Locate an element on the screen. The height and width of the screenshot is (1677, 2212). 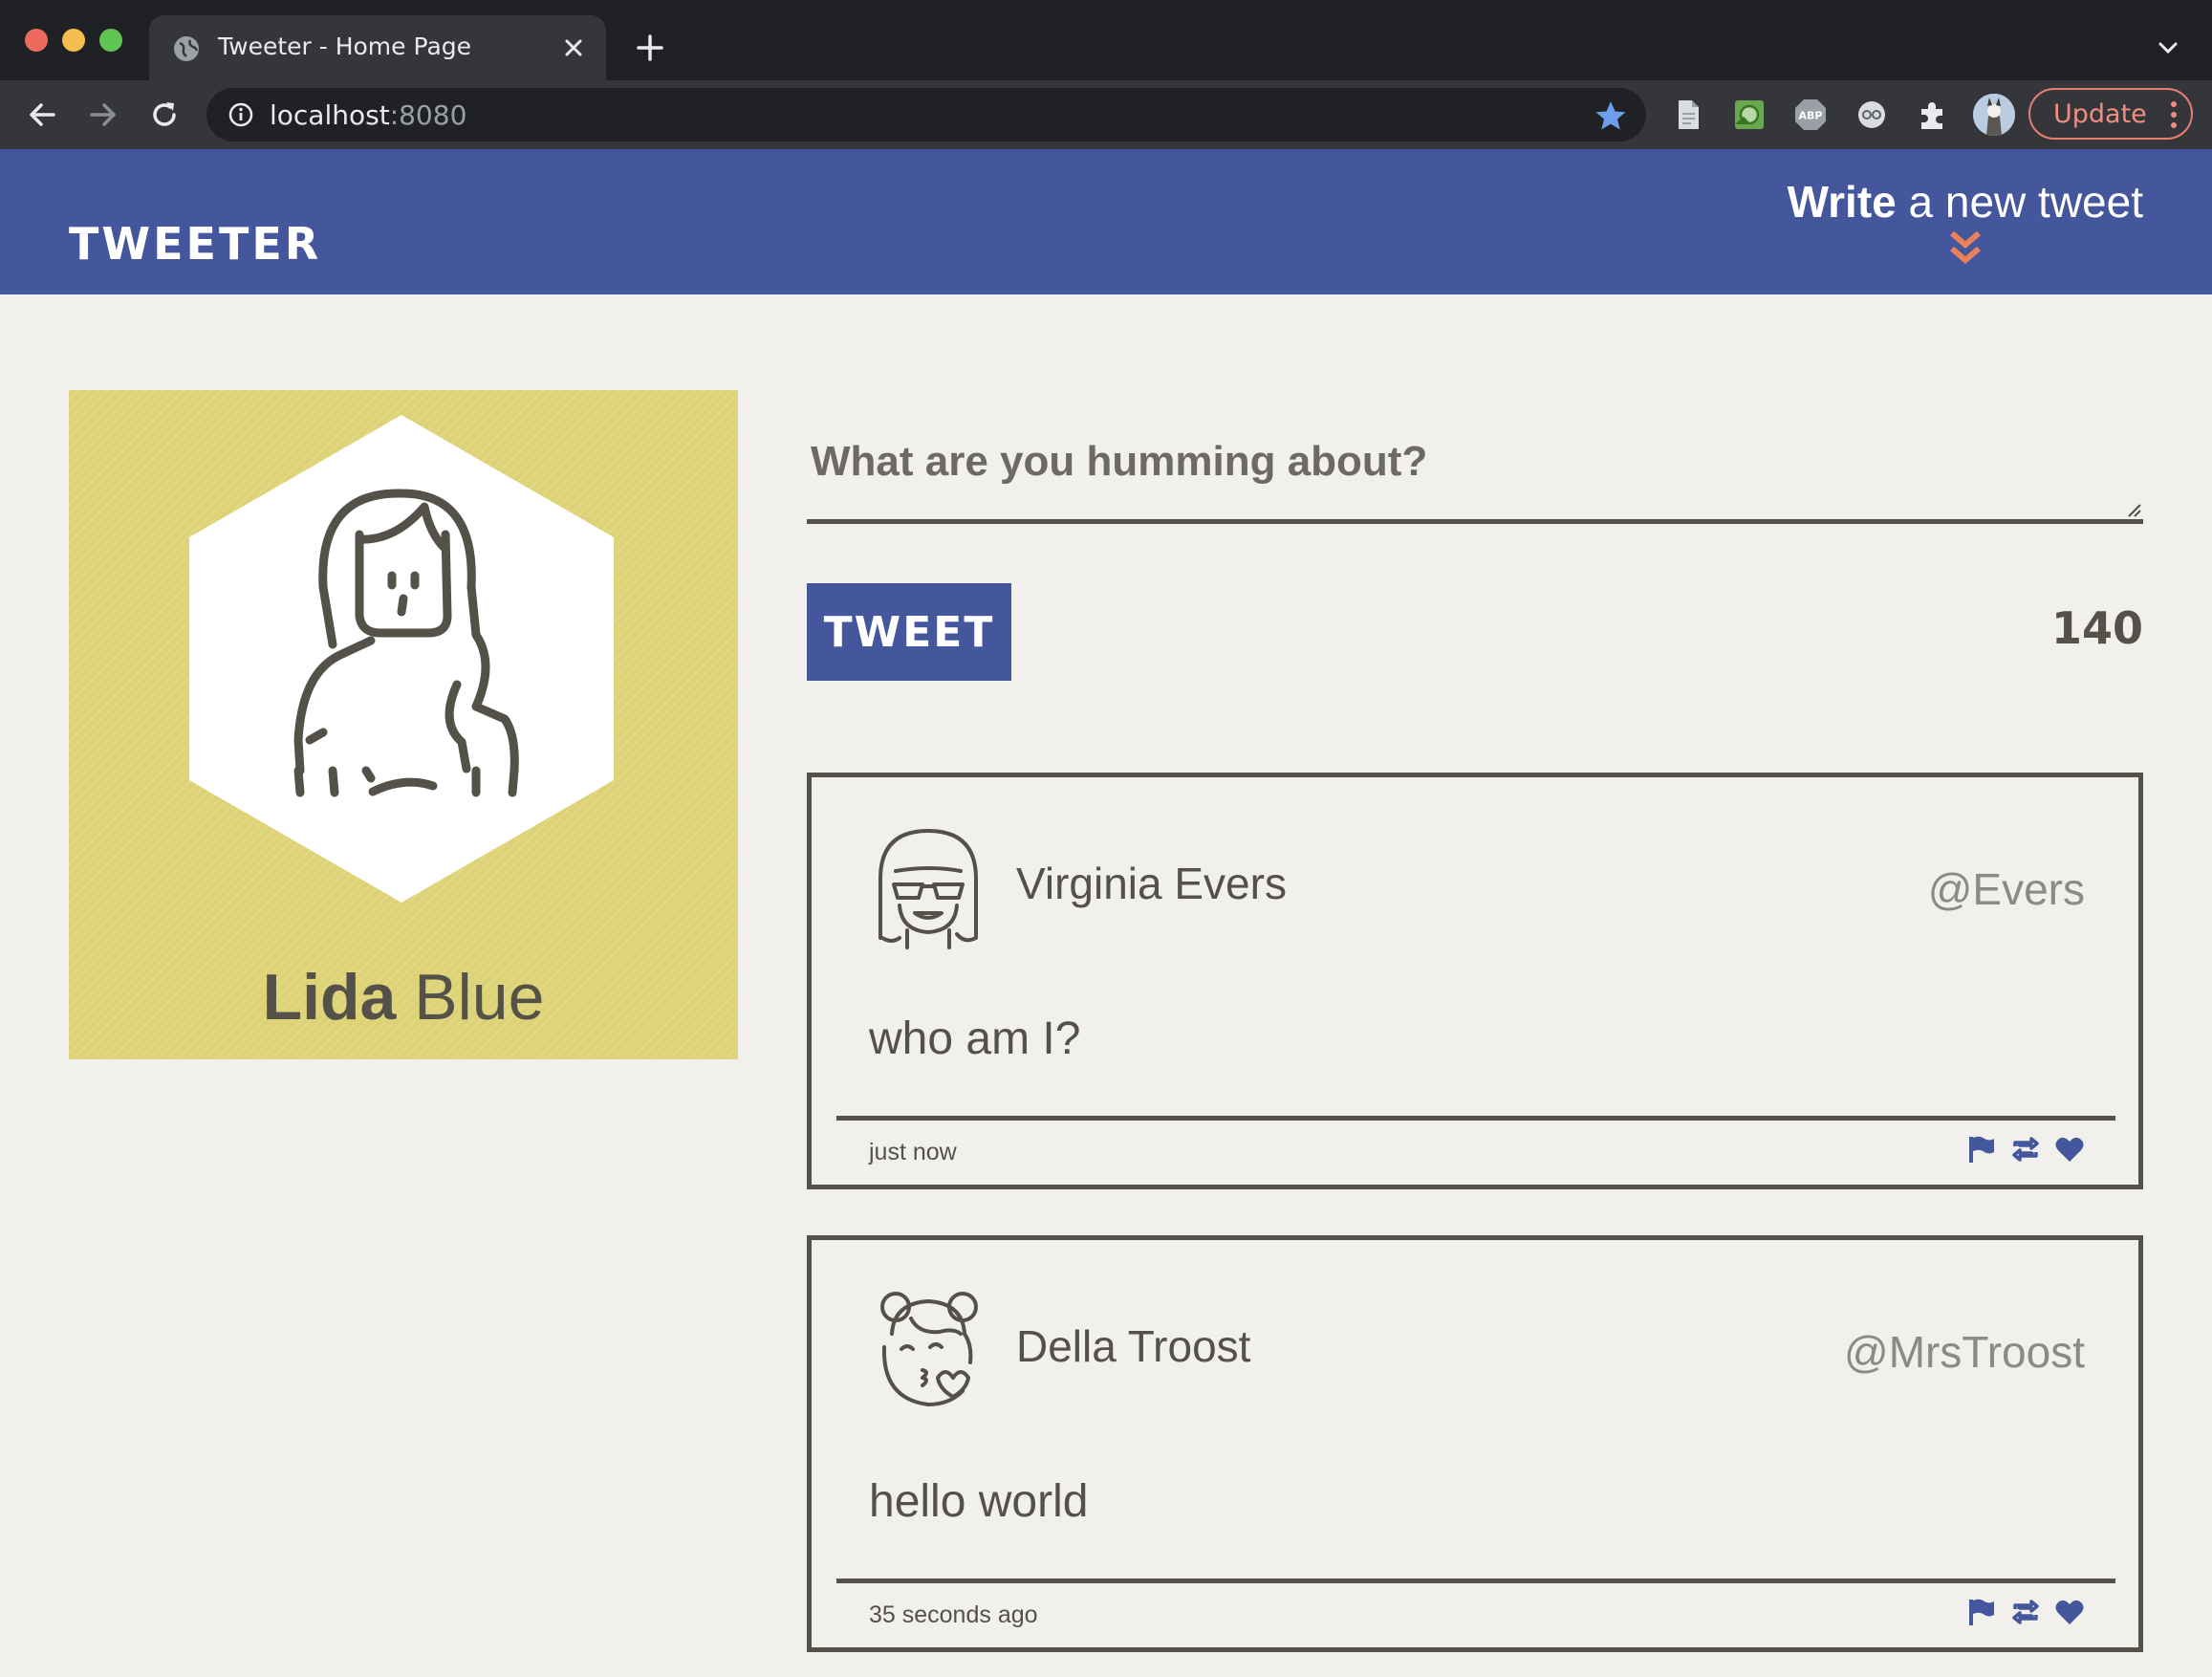
tweet-body: who am I? is located at coordinates (975, 1038).